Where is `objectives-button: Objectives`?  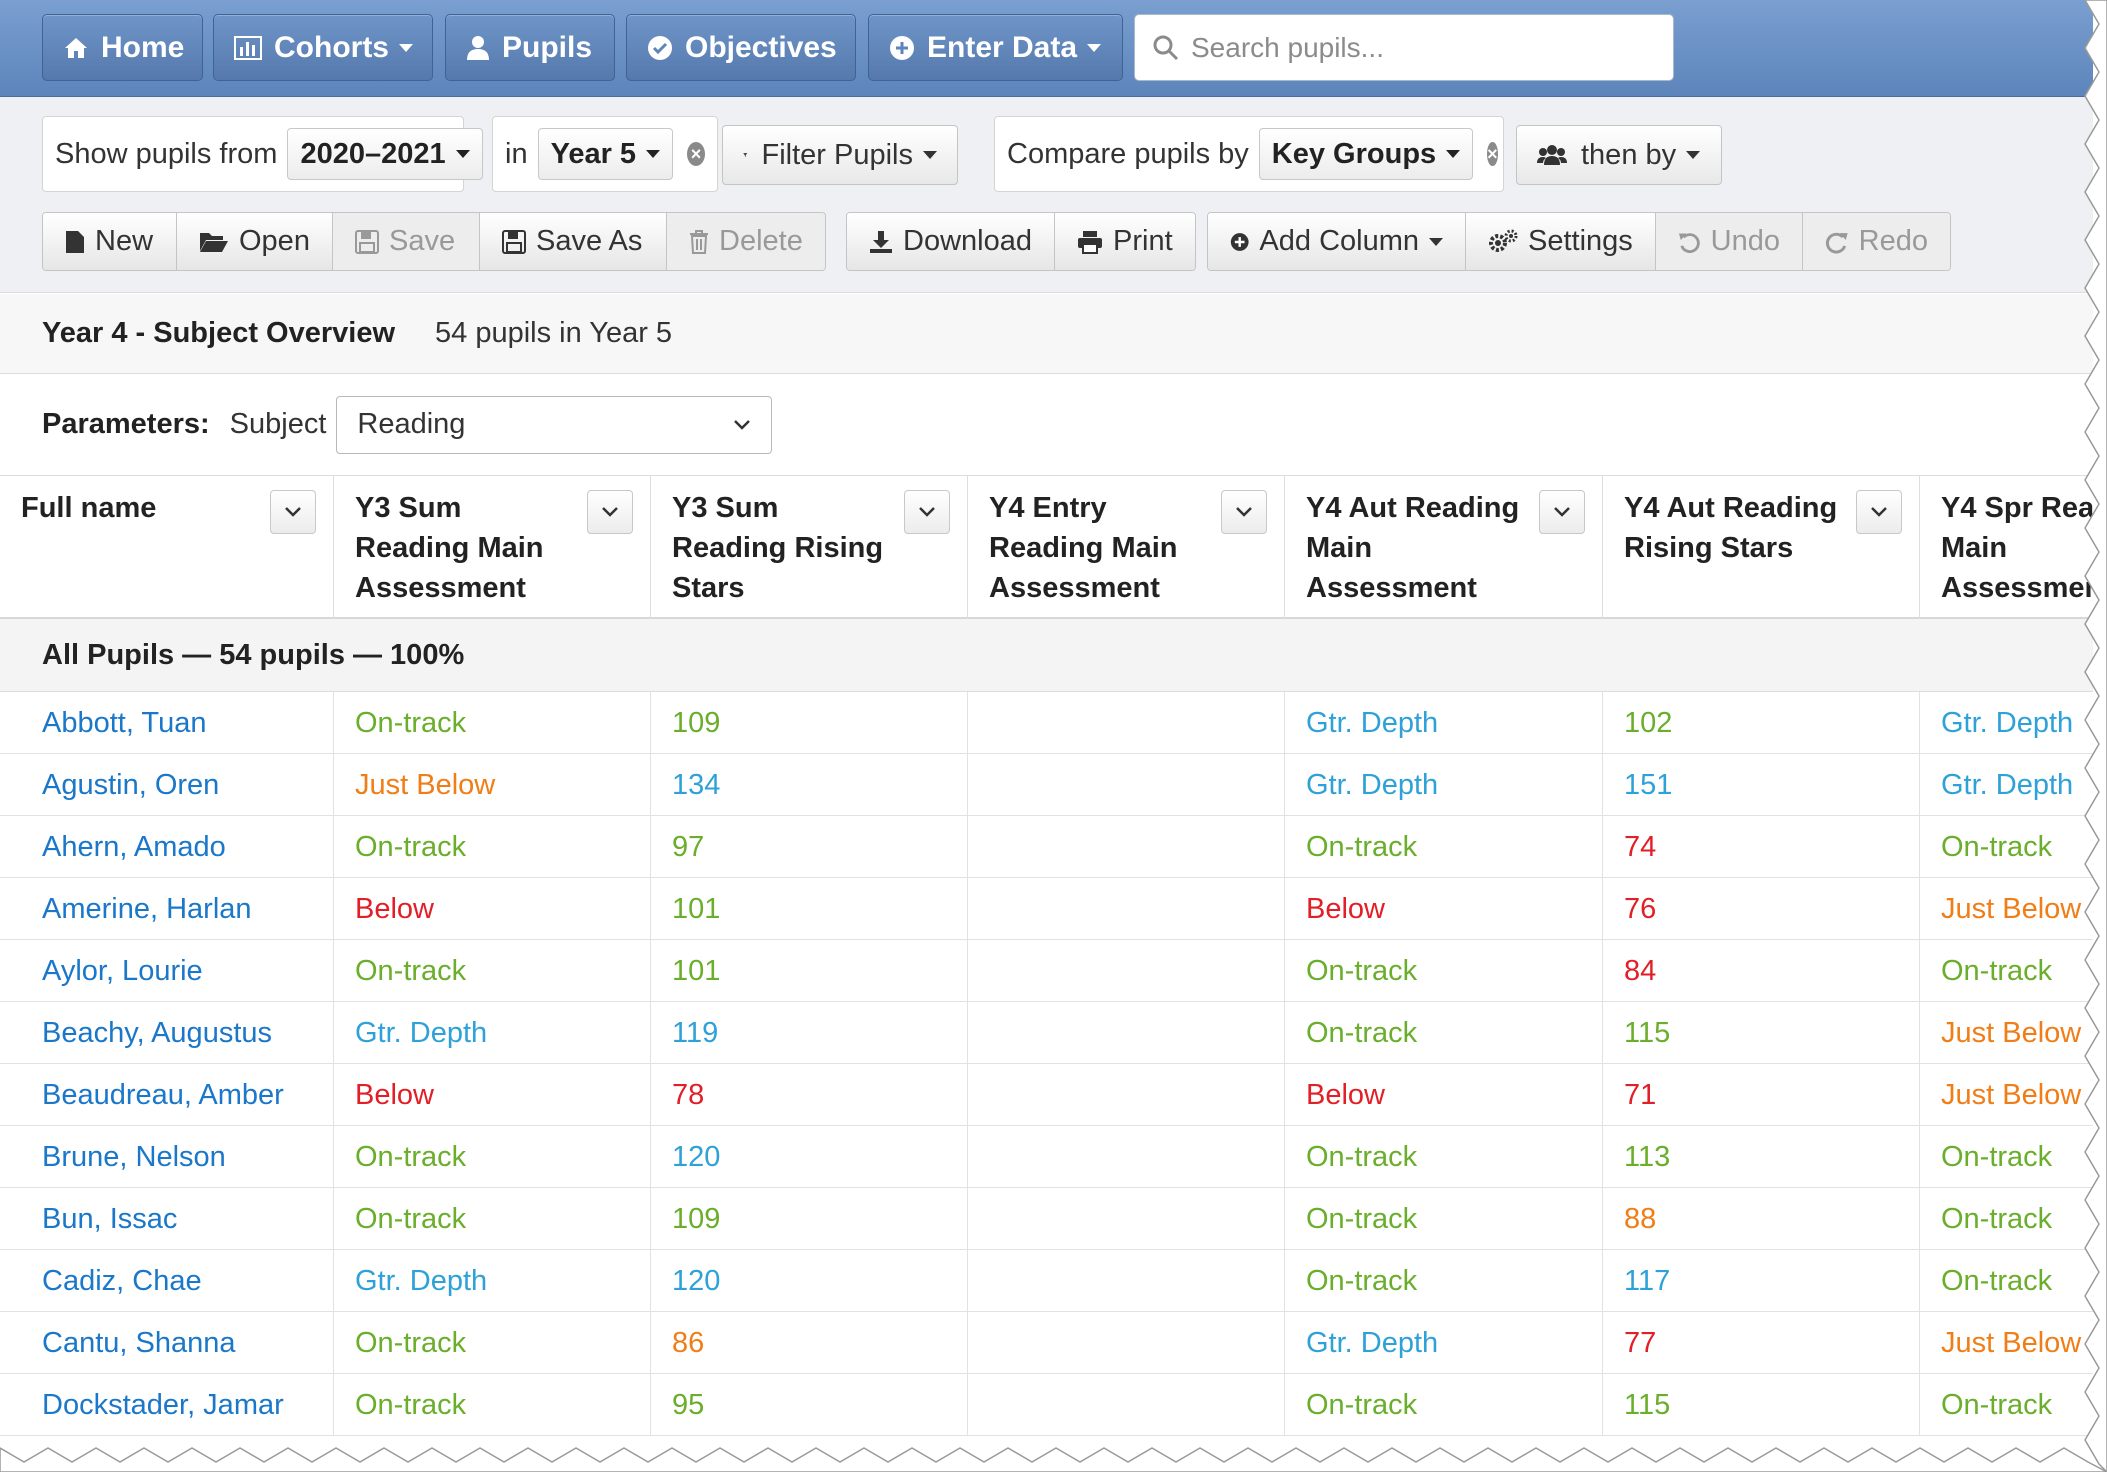 objectives-button: Objectives is located at coordinates (741, 47).